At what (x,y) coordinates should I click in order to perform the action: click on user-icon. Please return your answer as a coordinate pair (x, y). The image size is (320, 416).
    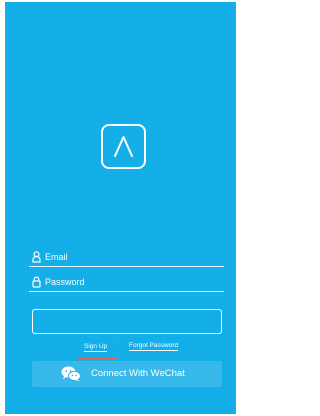
    Looking at the image, I should click on (36, 257).